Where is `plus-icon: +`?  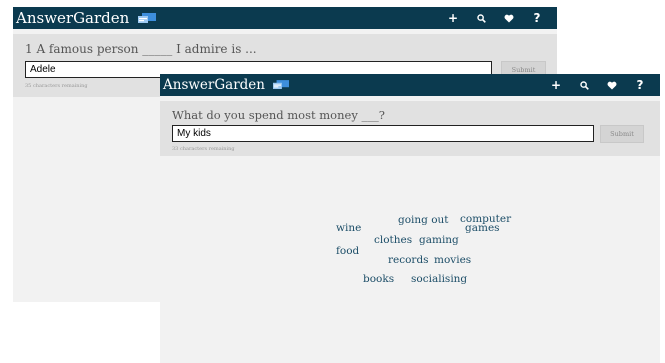 plus-icon: + is located at coordinates (453, 18).